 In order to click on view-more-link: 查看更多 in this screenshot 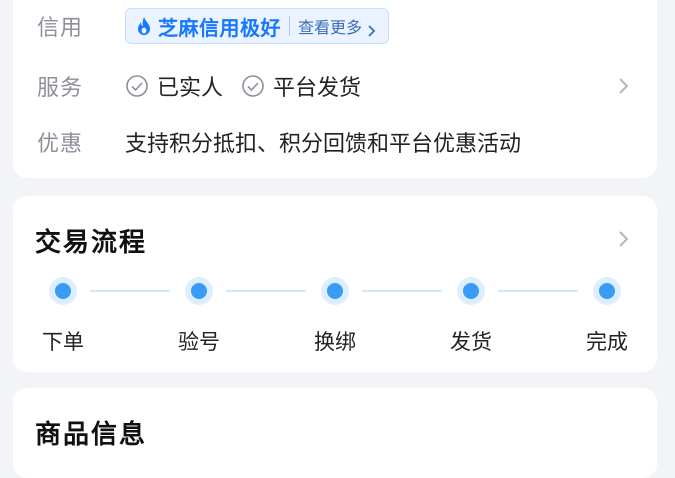, I will do `click(330, 26)`.